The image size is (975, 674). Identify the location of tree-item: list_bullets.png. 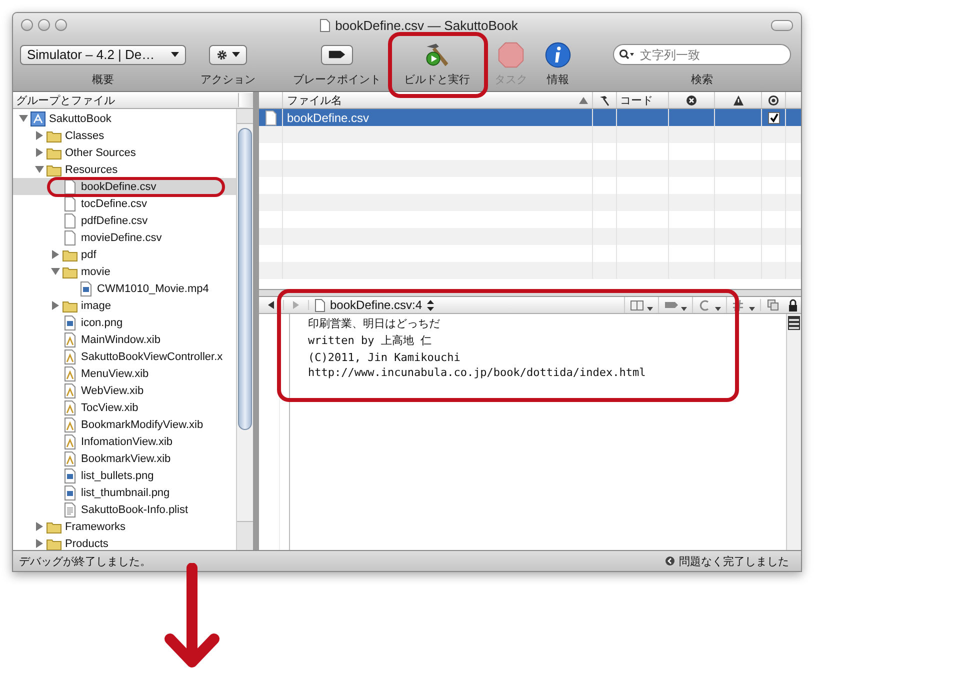
(124, 475).